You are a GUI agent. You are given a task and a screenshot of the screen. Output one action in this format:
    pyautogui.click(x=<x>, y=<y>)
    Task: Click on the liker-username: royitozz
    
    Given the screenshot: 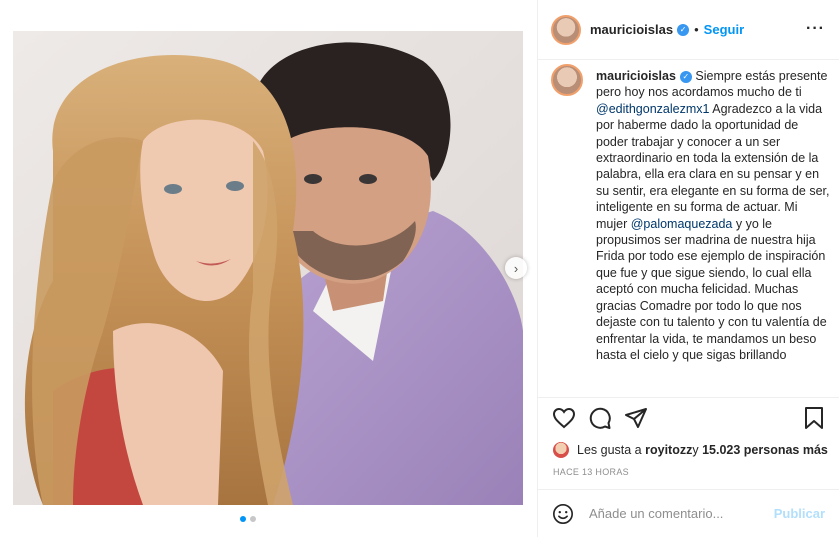 What is the action you would take?
    pyautogui.click(x=668, y=450)
    